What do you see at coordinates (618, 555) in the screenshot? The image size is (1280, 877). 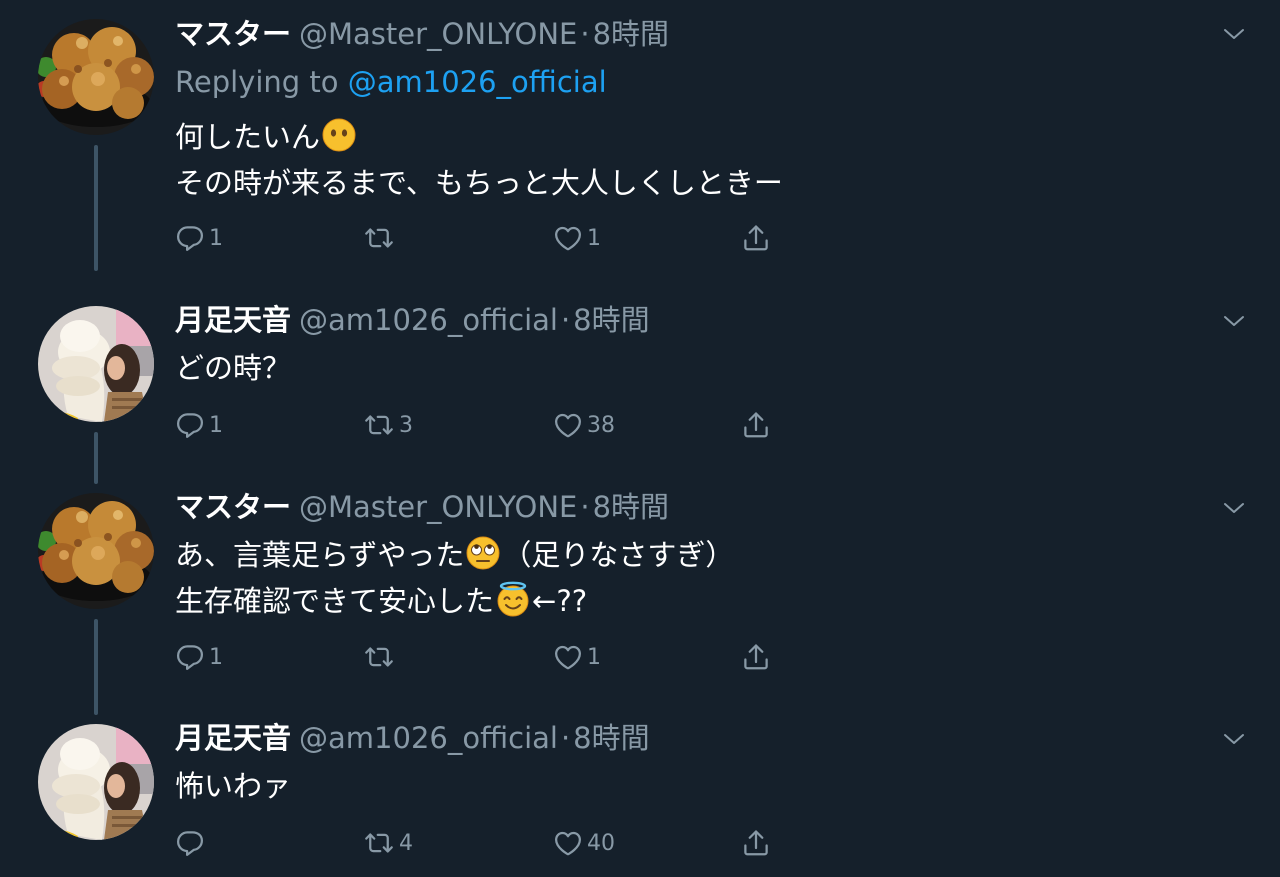 I see `tweet-text-segment: （足りなさすぎ）` at bounding box center [618, 555].